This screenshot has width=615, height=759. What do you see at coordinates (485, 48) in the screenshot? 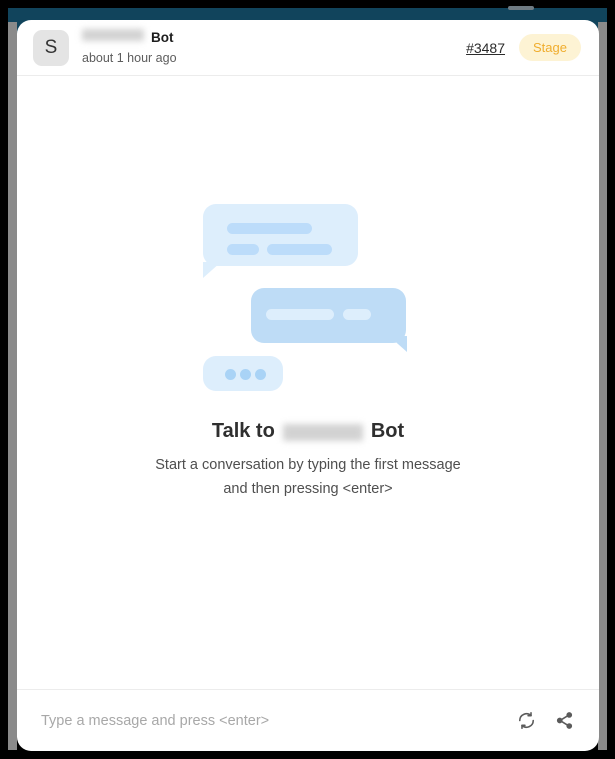
I see `ticket-link: #3487` at bounding box center [485, 48].